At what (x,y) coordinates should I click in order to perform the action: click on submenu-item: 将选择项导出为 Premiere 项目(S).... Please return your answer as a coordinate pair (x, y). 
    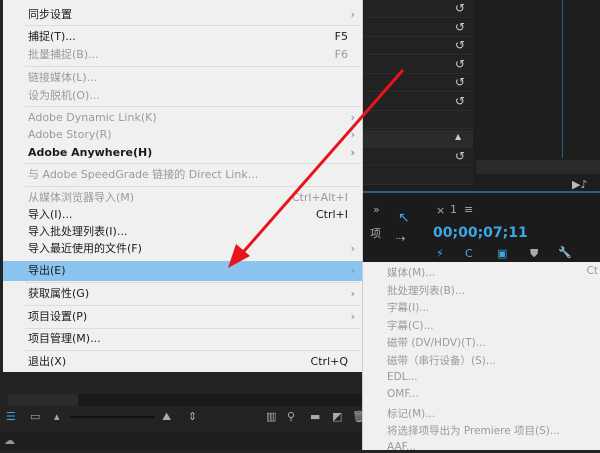
    Looking at the image, I should click on (473, 430).